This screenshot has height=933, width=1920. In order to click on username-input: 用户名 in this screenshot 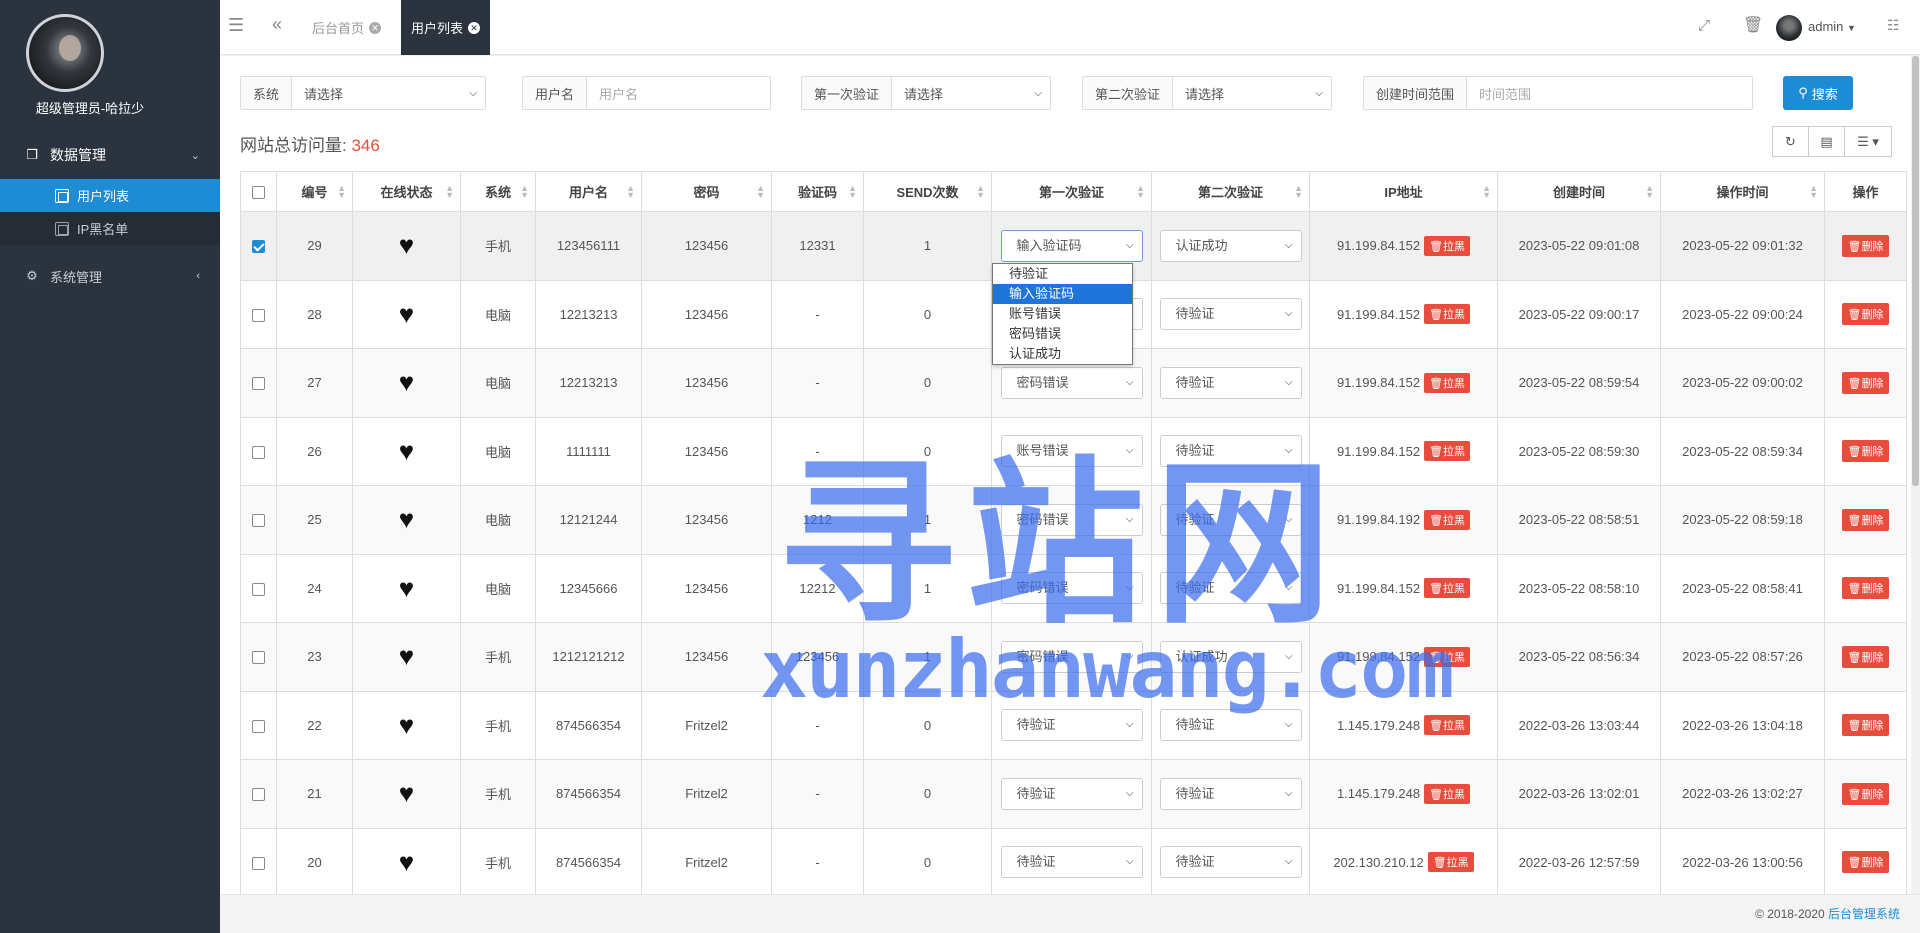, I will do `click(678, 93)`.